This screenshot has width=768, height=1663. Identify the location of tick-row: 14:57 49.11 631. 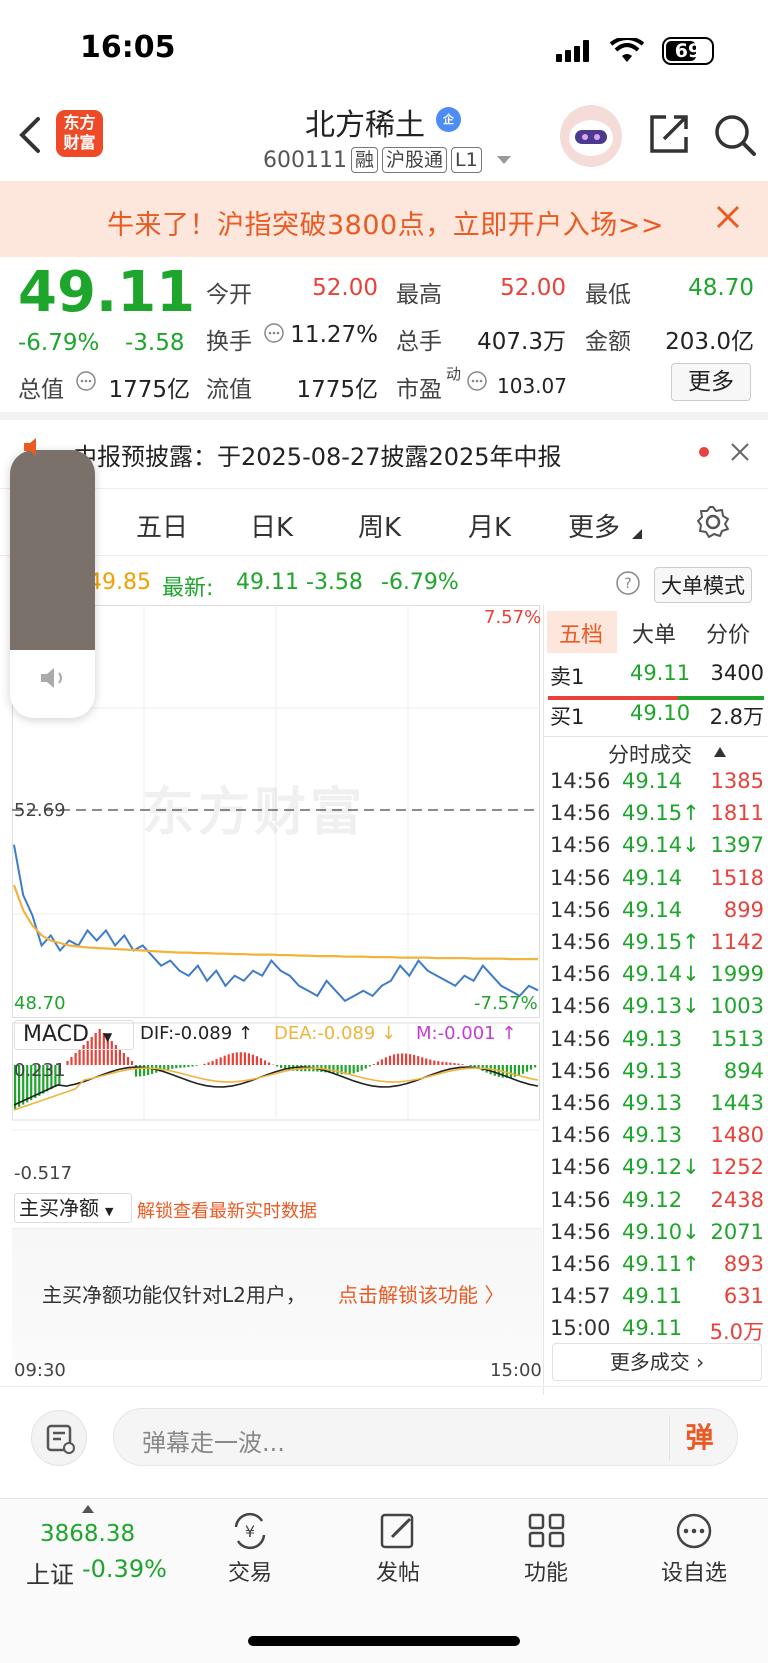
(656, 1300).